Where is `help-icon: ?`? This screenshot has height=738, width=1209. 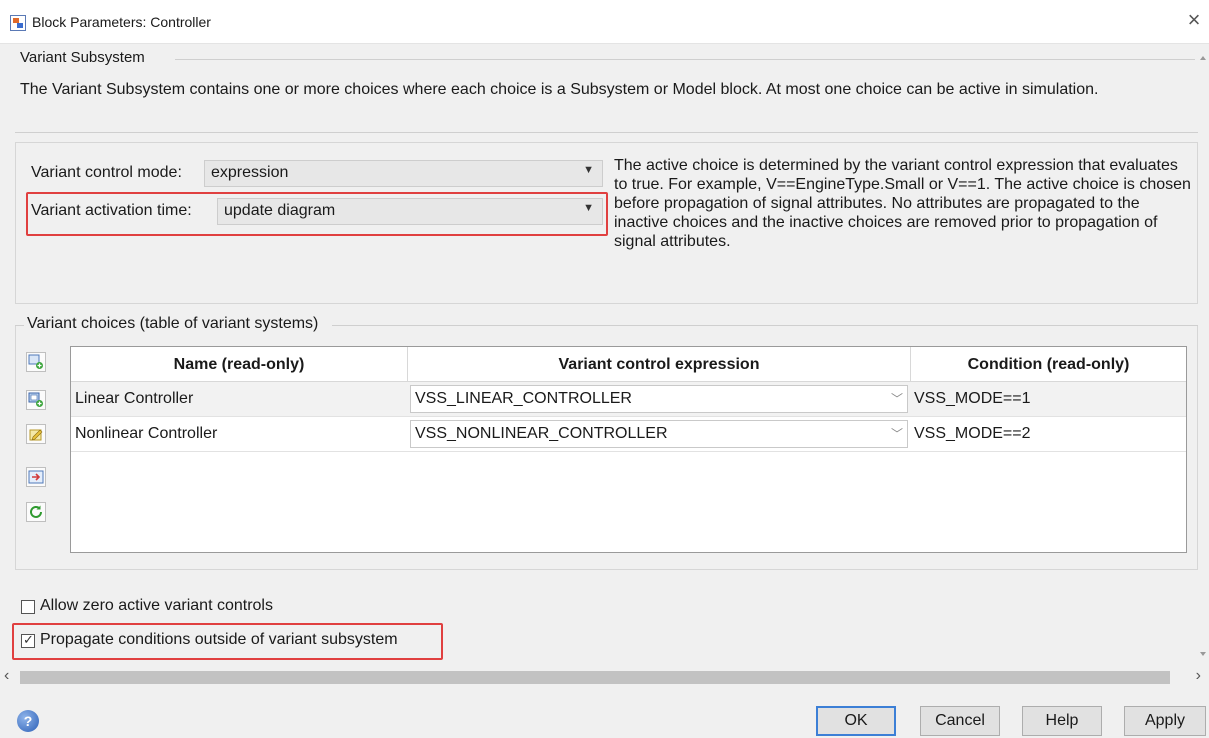 help-icon: ? is located at coordinates (28, 721).